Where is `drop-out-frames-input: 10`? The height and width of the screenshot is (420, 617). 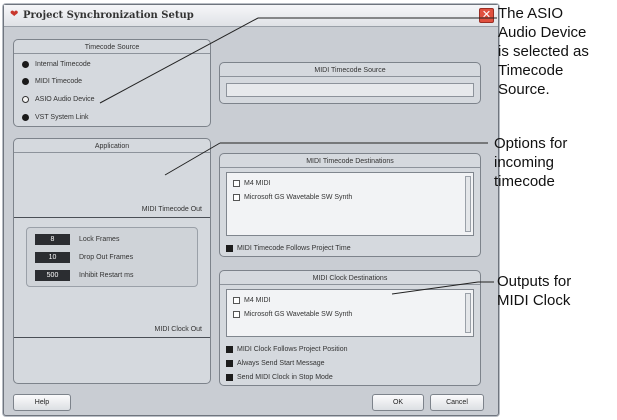 drop-out-frames-input: 10 is located at coordinates (52, 257).